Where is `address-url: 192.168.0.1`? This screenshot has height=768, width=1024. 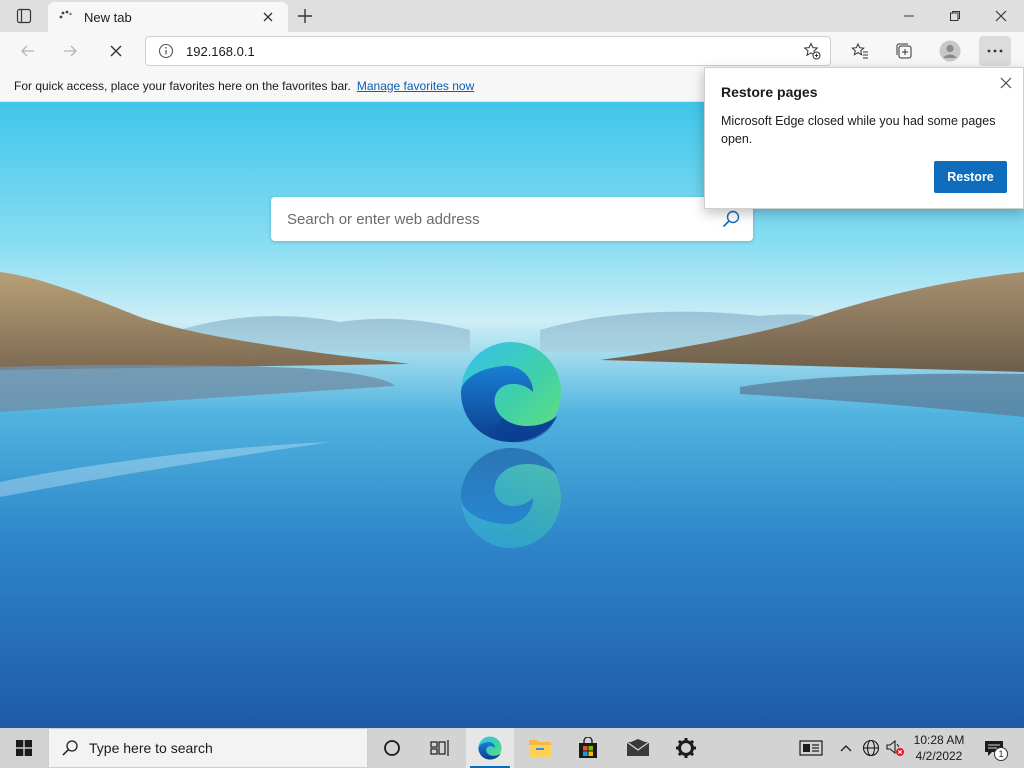
address-url: 192.168.0.1 is located at coordinates (490, 51).